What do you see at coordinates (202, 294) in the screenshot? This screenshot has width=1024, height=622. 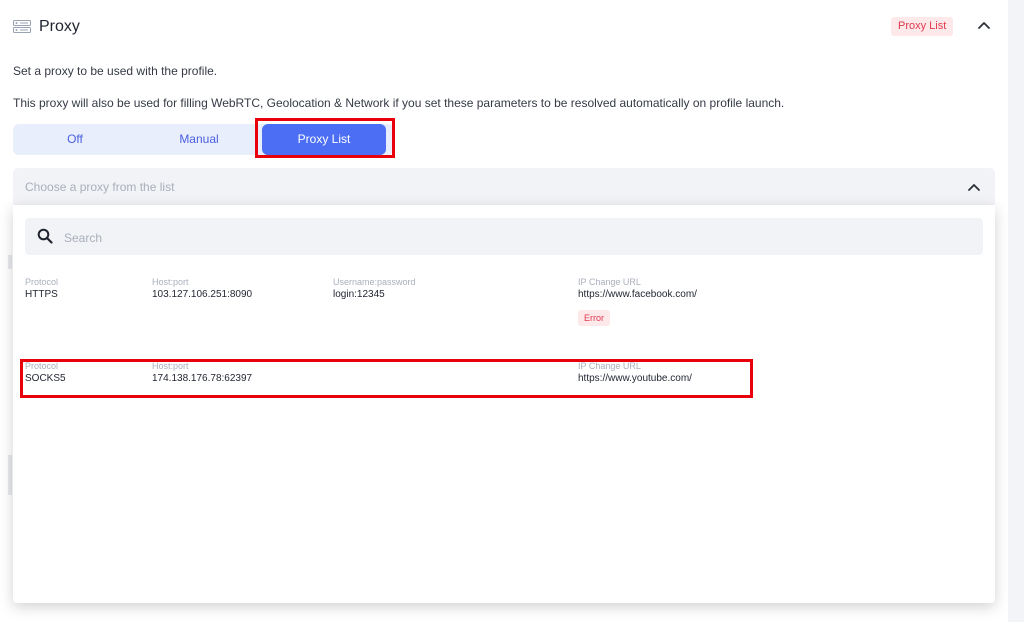 I see `host-value: 103.127.106.251:8090` at bounding box center [202, 294].